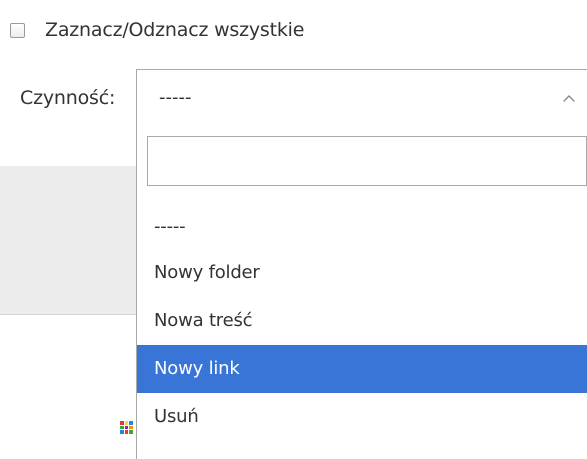 This screenshot has width=587, height=459. What do you see at coordinates (362, 369) in the screenshot?
I see `option-new-link: Nowy link` at bounding box center [362, 369].